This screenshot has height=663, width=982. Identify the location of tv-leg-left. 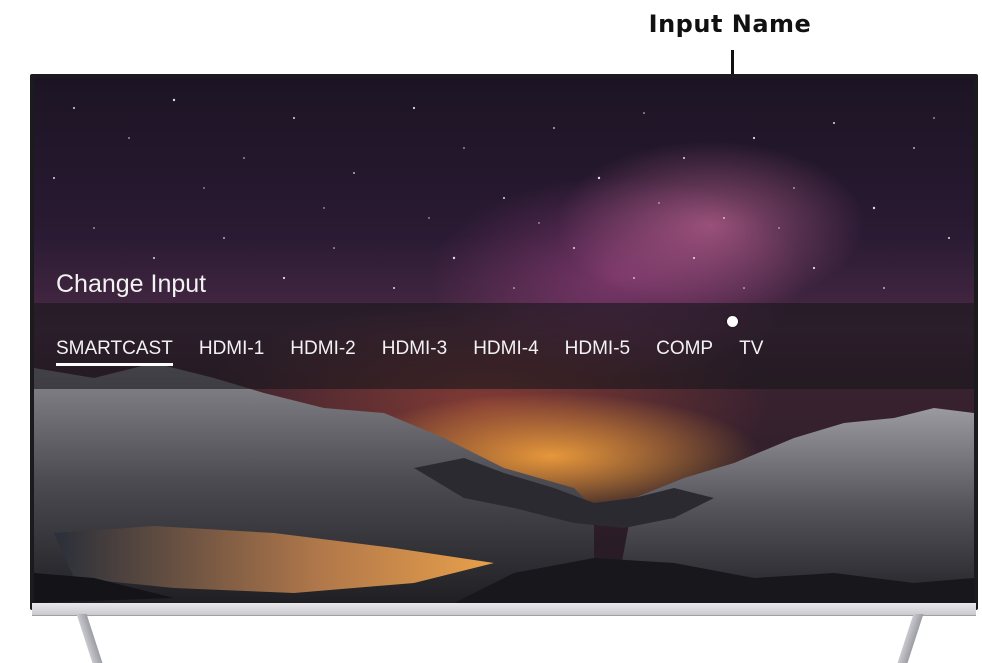
(90, 638).